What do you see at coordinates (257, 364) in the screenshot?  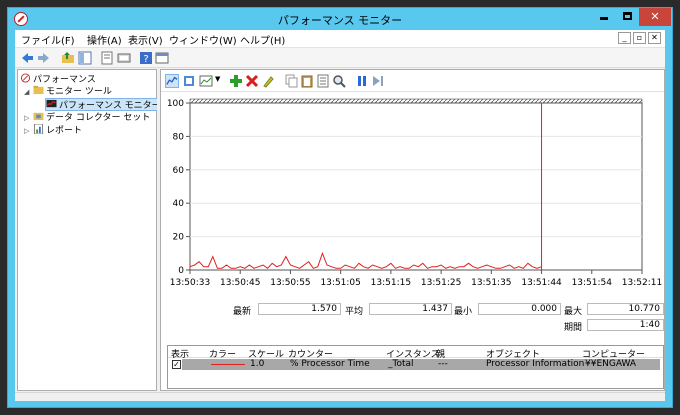 I see `legend-scale: 1.0` at bounding box center [257, 364].